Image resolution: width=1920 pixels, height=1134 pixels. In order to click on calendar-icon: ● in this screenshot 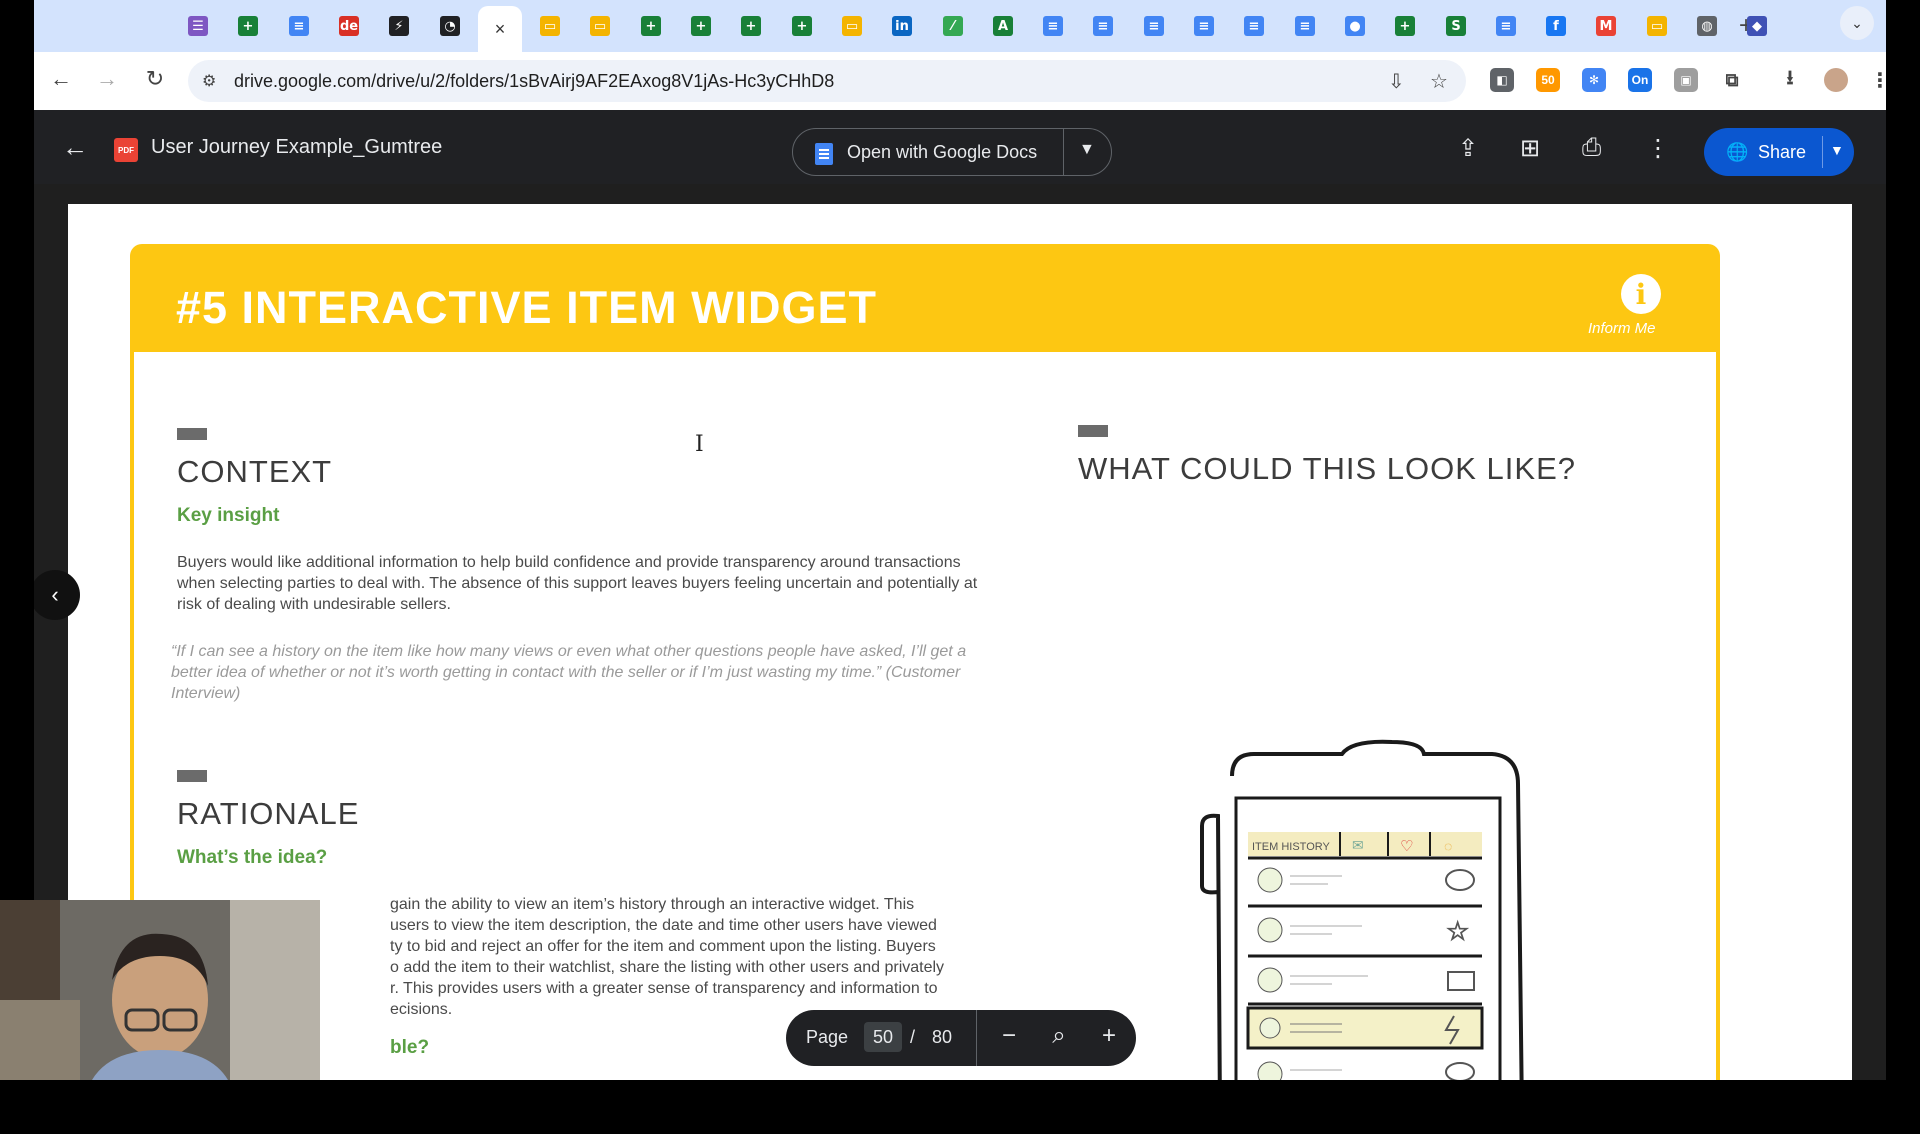, I will do `click(1355, 26)`.